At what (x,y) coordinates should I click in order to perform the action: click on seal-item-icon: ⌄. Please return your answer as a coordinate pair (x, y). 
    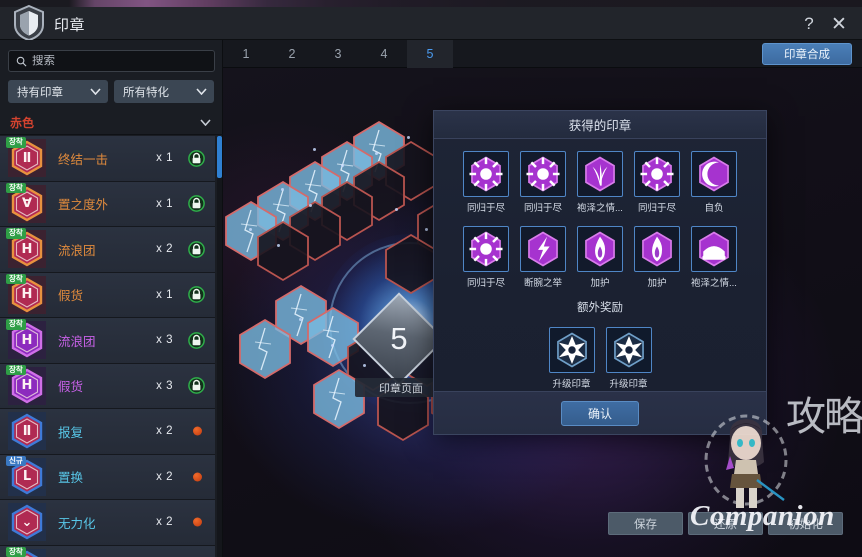
    Looking at the image, I should click on (27, 522).